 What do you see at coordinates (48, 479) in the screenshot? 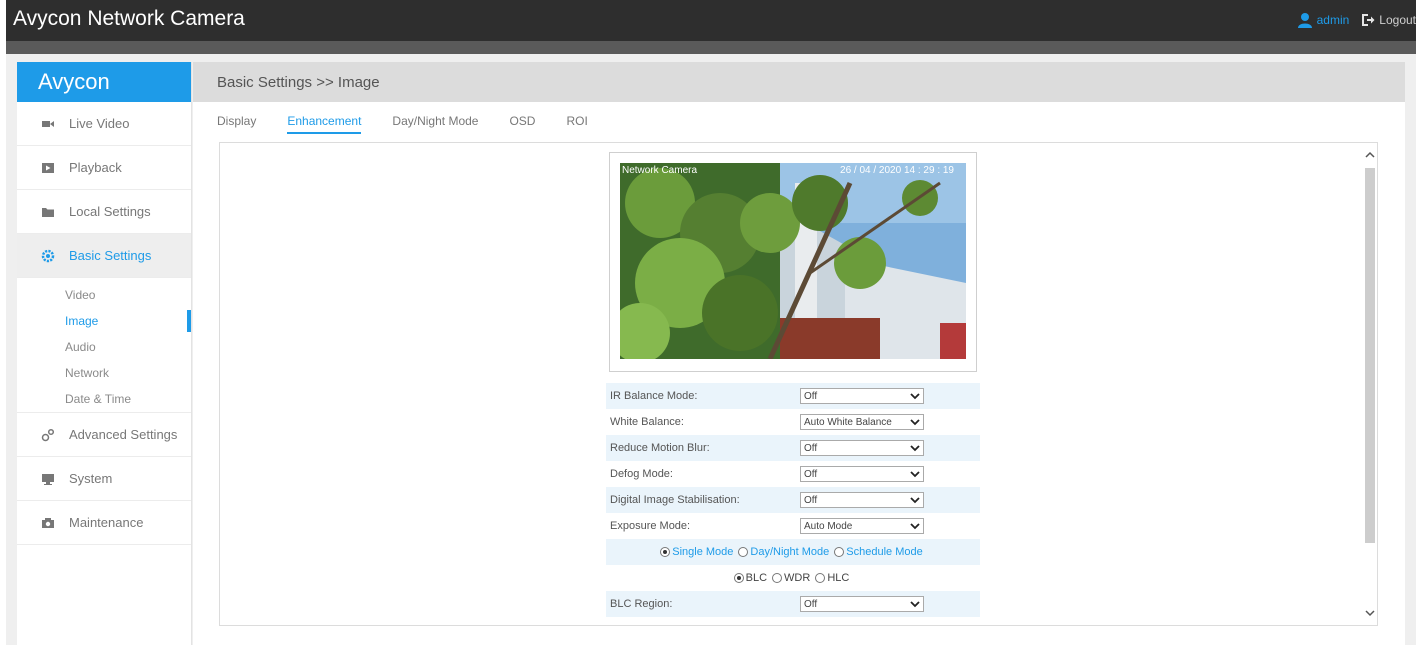
I see `monitor-icon` at bounding box center [48, 479].